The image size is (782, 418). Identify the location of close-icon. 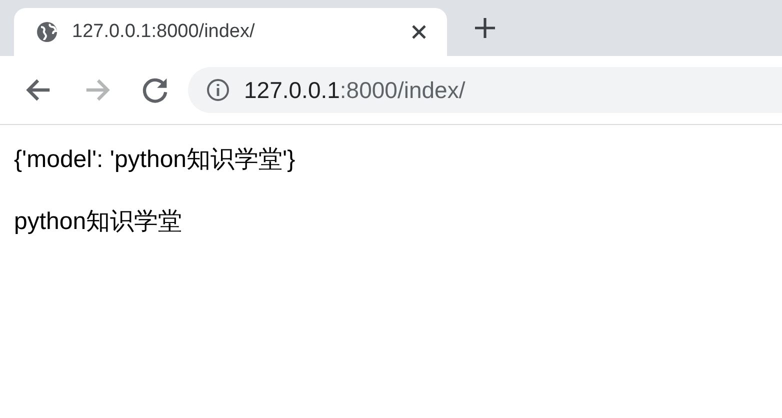
(419, 32).